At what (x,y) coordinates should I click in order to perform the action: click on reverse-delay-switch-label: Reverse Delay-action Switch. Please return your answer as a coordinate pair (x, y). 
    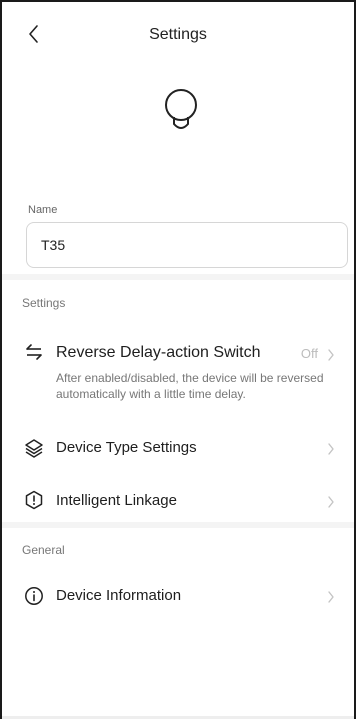
    Looking at the image, I should click on (158, 352).